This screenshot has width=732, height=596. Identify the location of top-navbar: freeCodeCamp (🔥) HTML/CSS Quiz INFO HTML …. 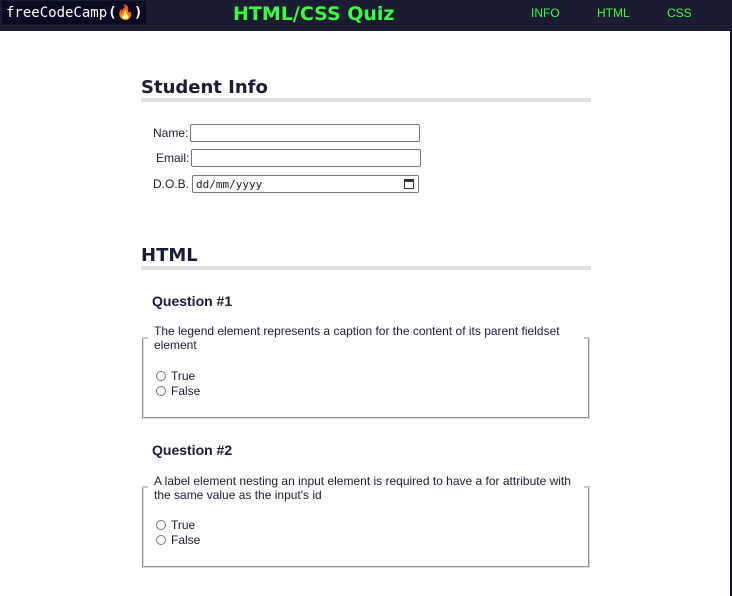
(366, 15).